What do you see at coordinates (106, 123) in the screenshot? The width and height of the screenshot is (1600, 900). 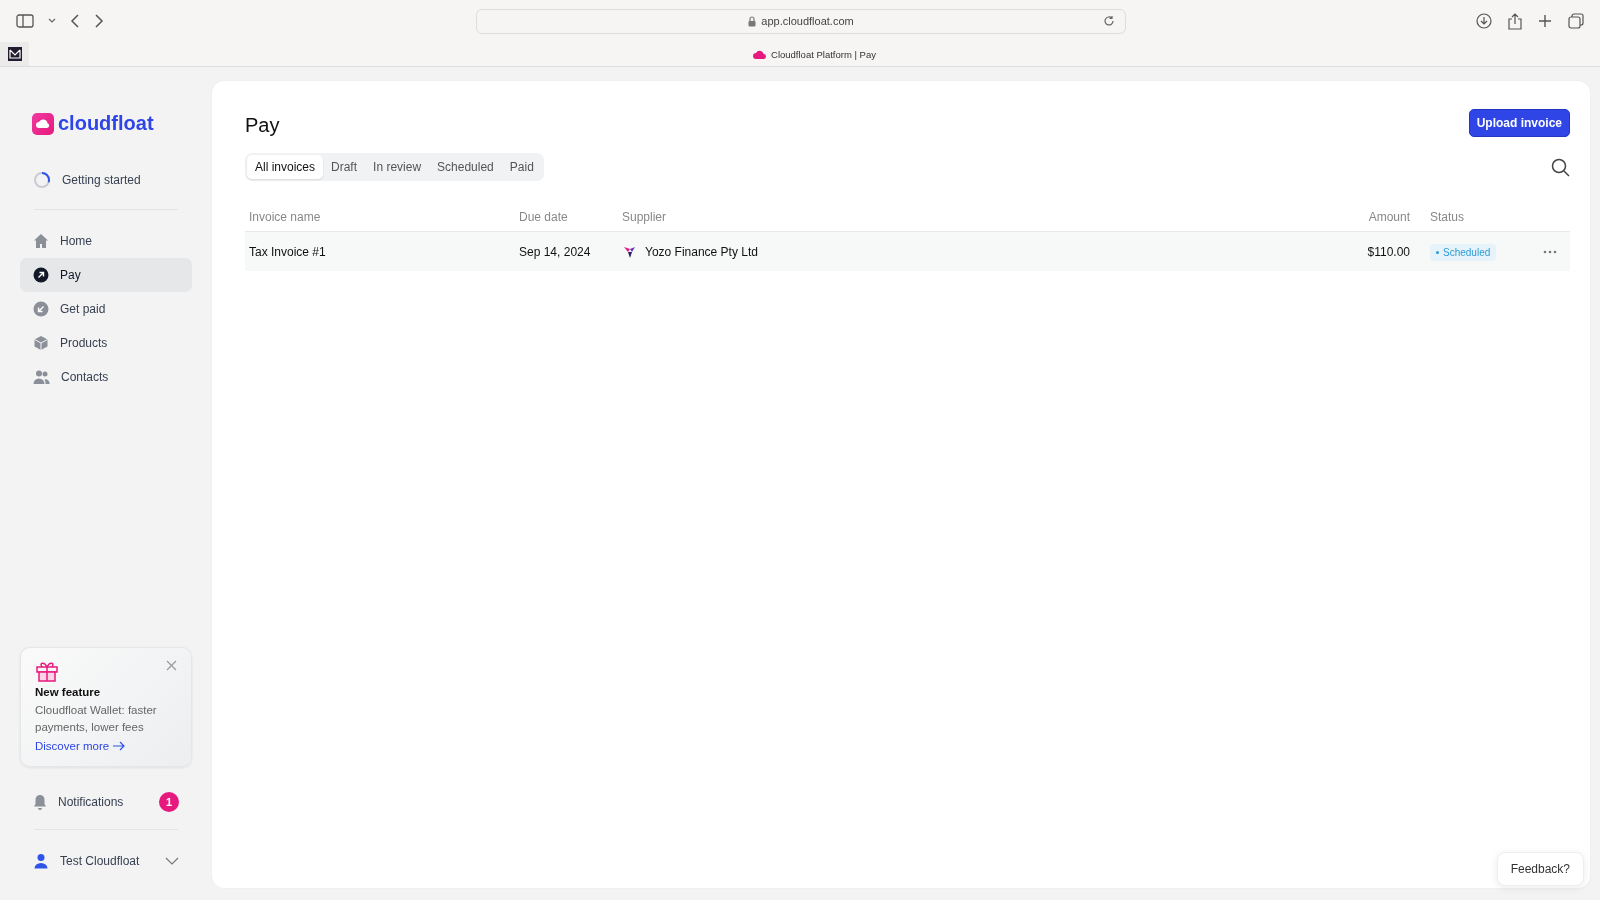 I see `logo-text: cloudfloat` at bounding box center [106, 123].